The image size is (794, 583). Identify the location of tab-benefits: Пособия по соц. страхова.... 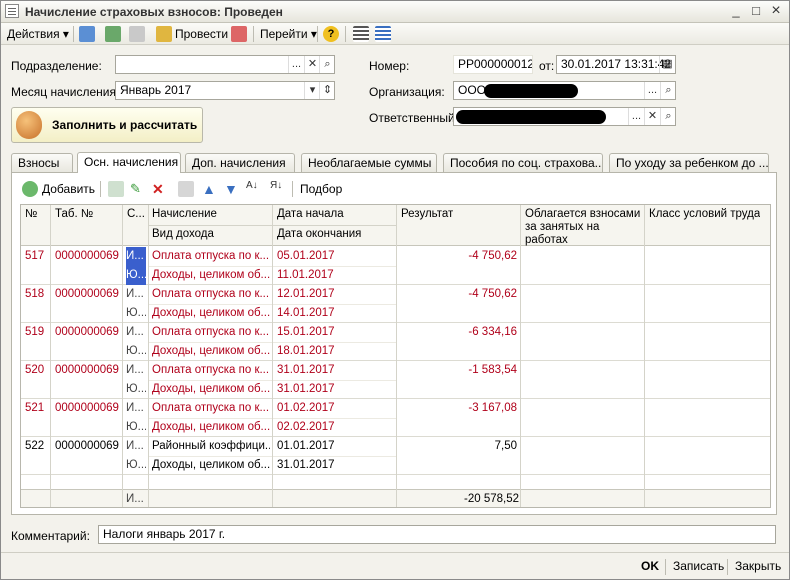
(523, 162).